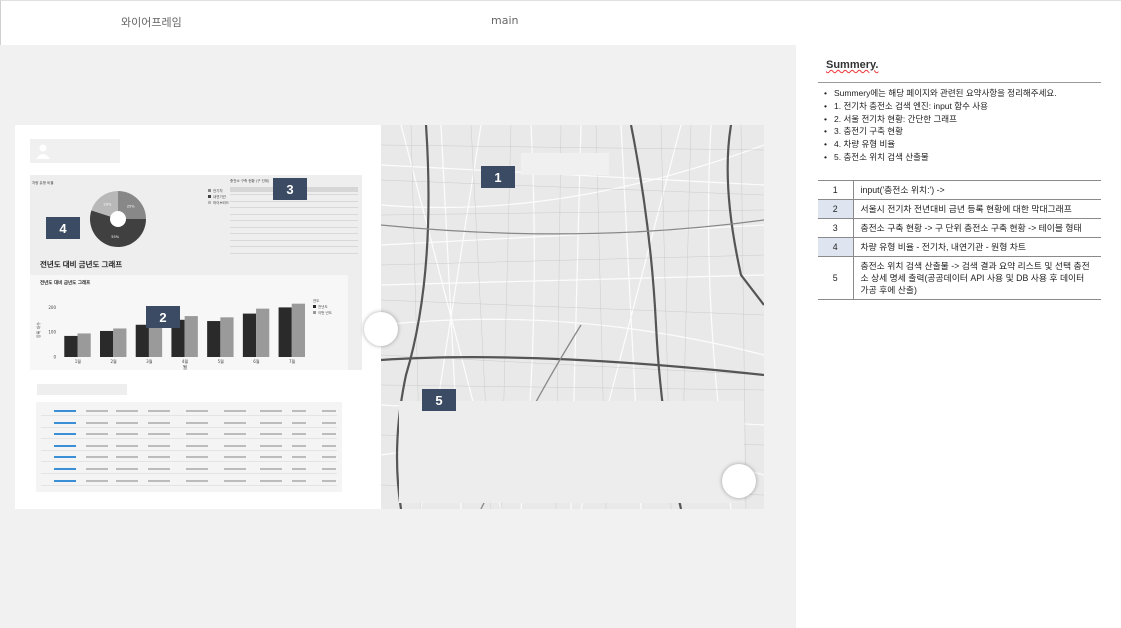 The image size is (1121, 628). Describe the element at coordinates (439, 400) in the screenshot. I see `badge-5: 5` at that location.